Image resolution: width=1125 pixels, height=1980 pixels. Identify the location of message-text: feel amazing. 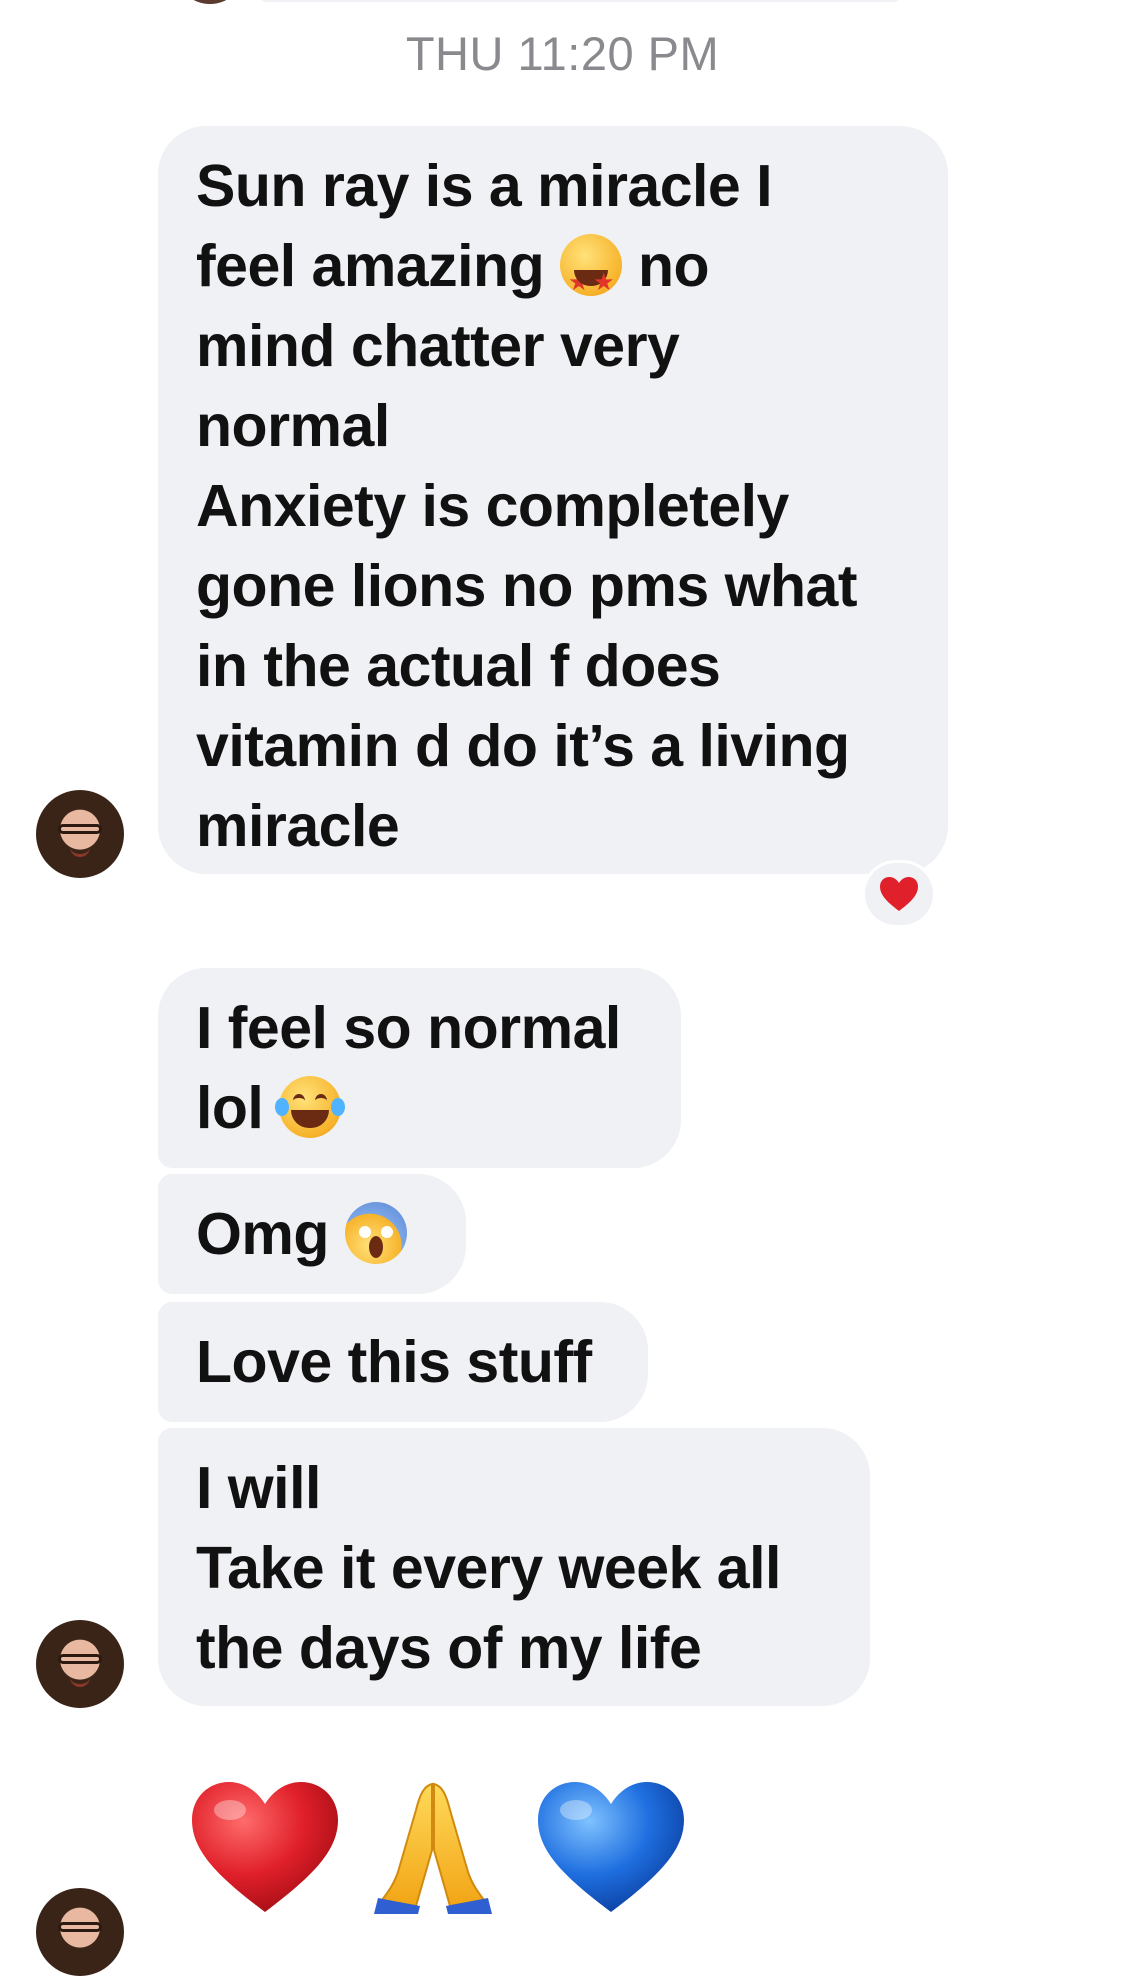
(370, 266).